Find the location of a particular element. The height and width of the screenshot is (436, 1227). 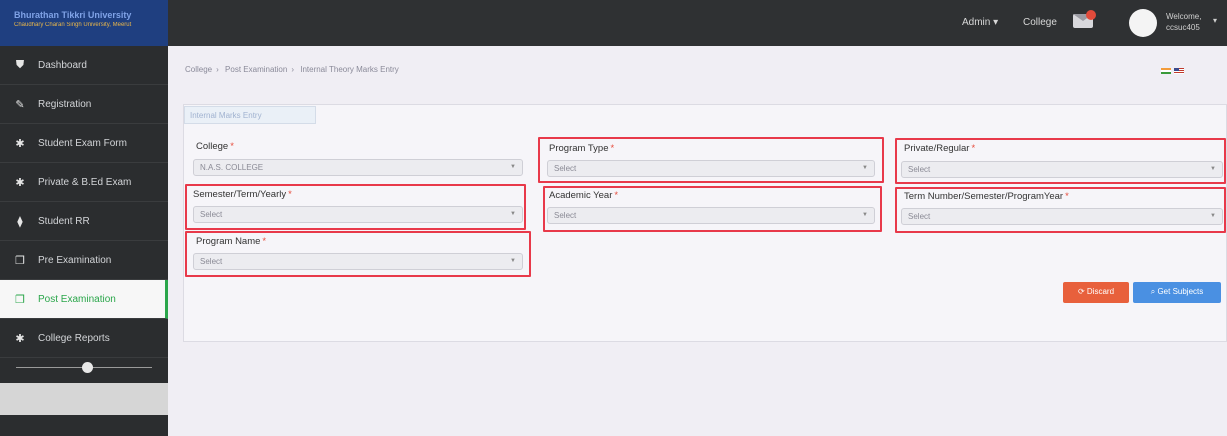

sidebar-item-label: Student Exam Form is located at coordinates (82, 143).